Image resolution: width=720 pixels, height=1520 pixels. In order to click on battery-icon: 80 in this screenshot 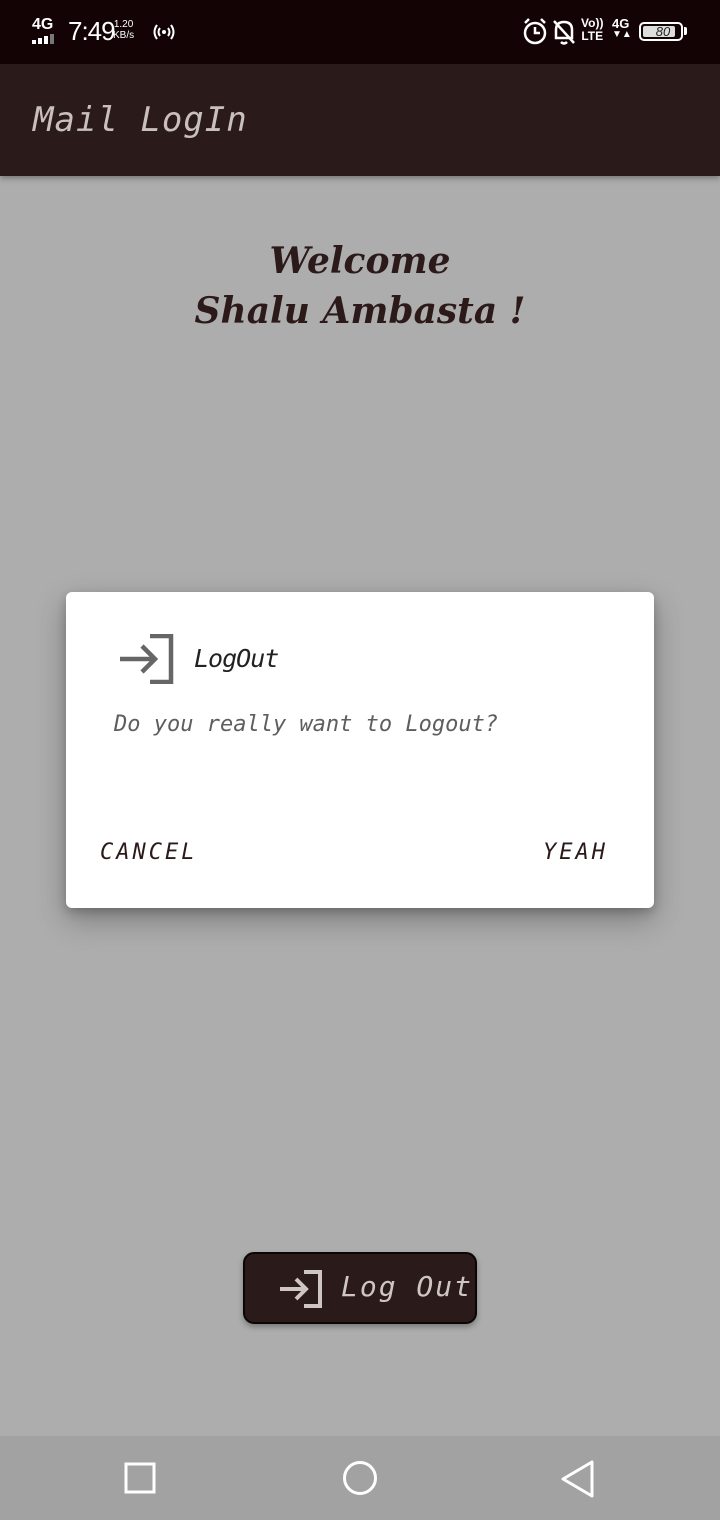, I will do `click(661, 31)`.